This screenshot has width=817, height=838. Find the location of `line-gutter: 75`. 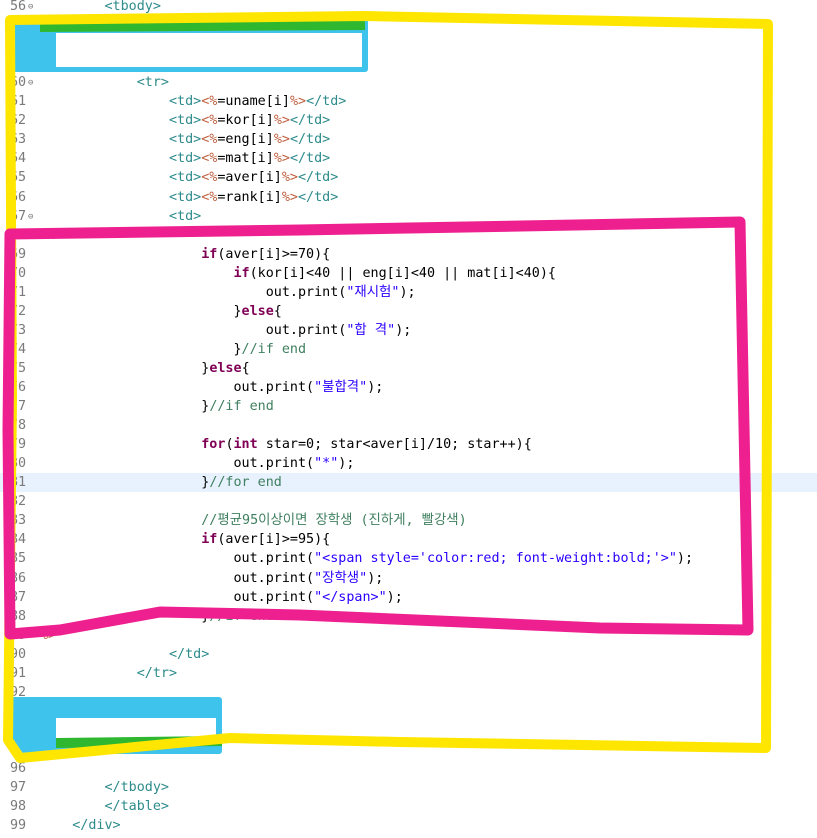

line-gutter: 75 is located at coordinates (20, 368).